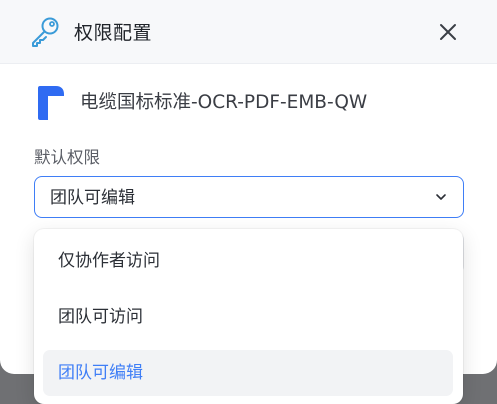 The height and width of the screenshot is (404, 497). What do you see at coordinates (92, 198) in the screenshot?
I see `select-value: 团队可编辑` at bounding box center [92, 198].